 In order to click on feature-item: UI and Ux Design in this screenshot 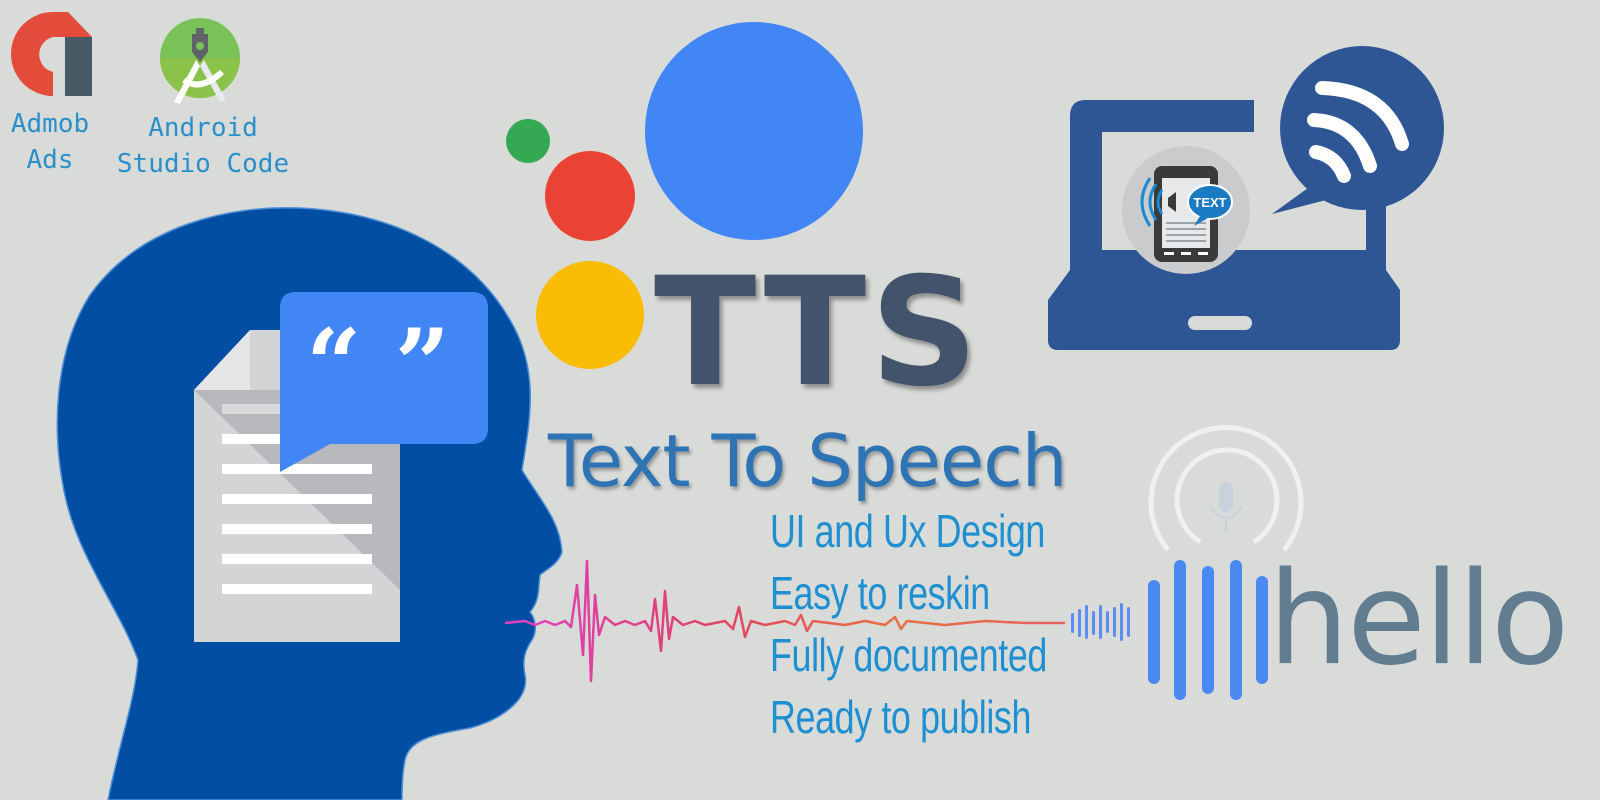, I will do `click(907, 531)`.